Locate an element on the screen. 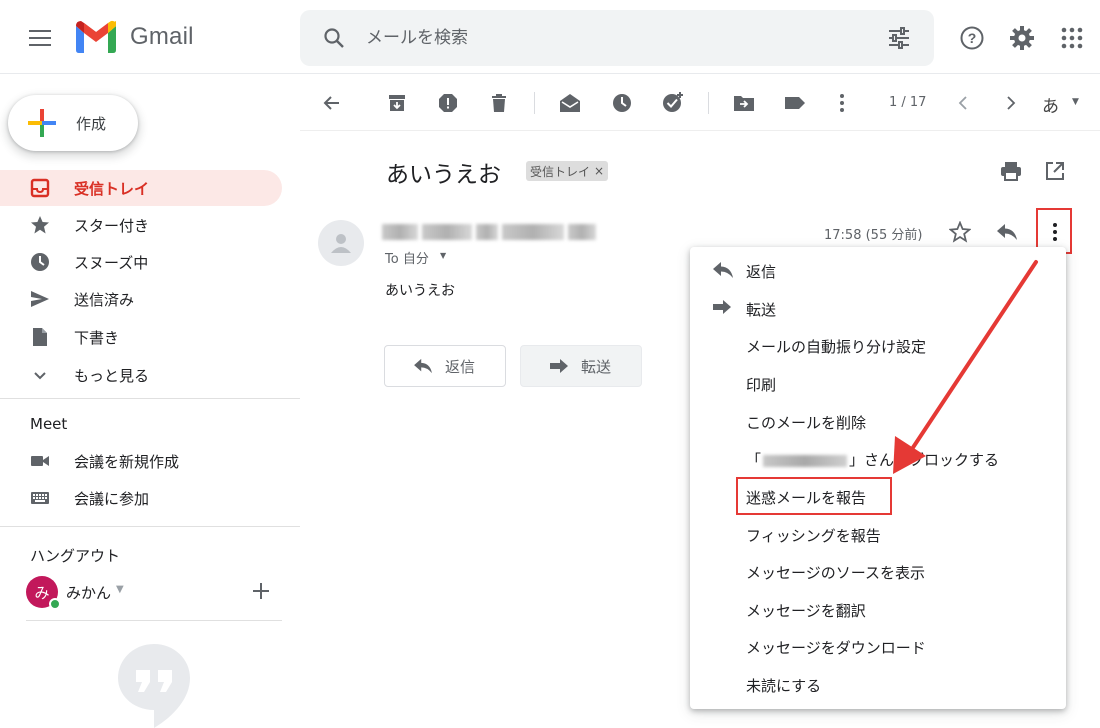 Image resolution: width=1100 pixels, height=728 pixels. move-folder-icon is located at coordinates (744, 103).